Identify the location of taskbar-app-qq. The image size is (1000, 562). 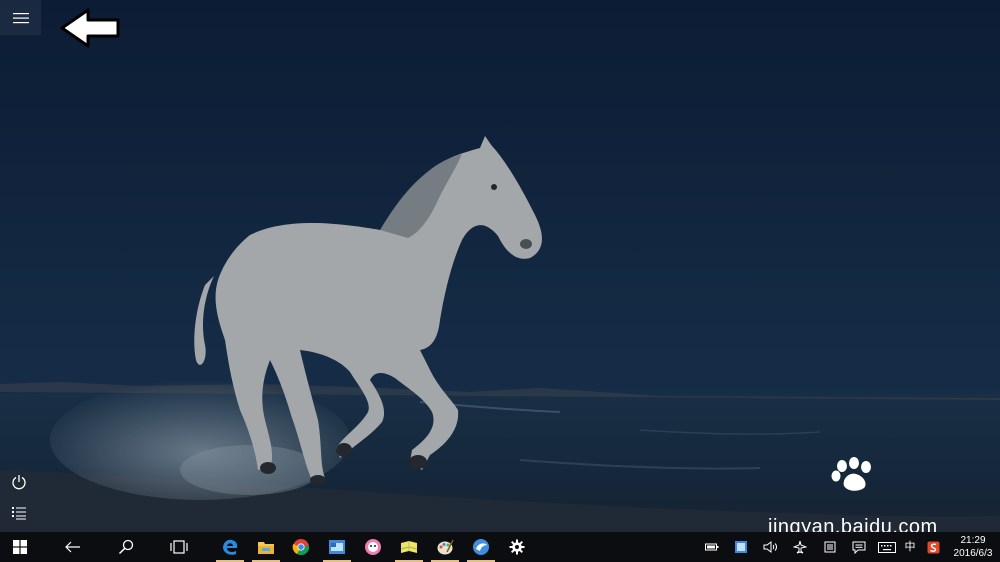
(373, 547).